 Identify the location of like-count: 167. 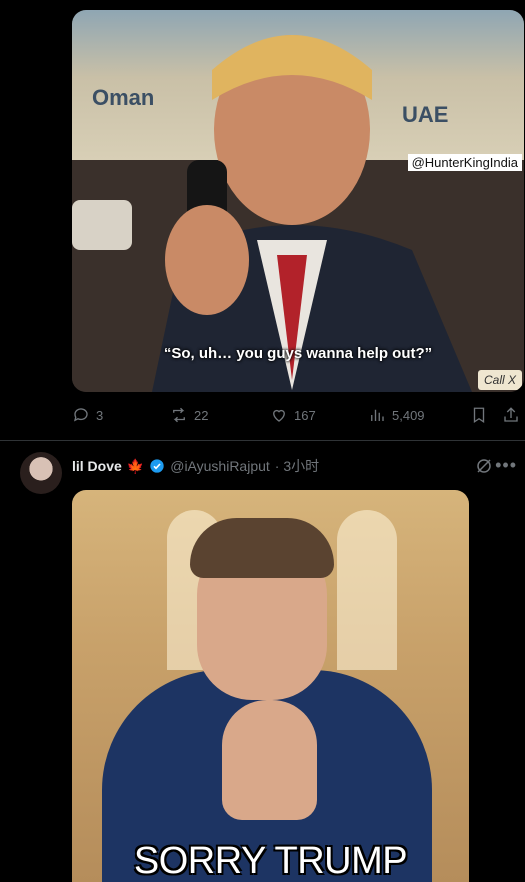
(305, 415).